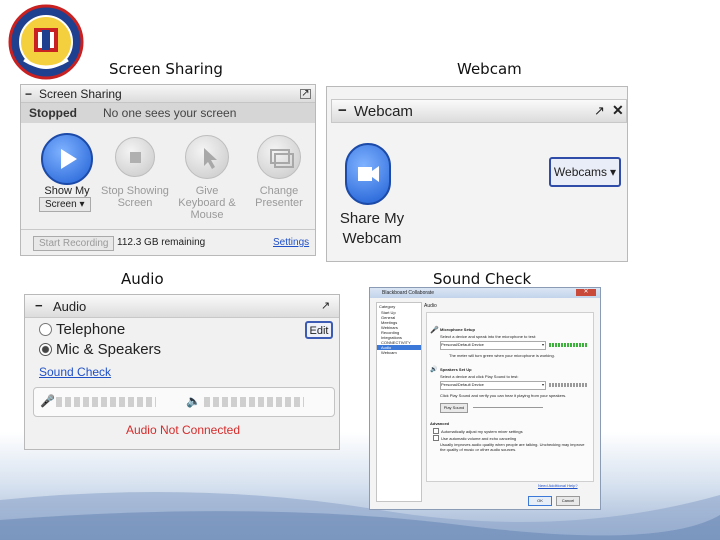 This screenshot has width=720, height=540. I want to click on advanced-header: Advanced, so click(440, 423).